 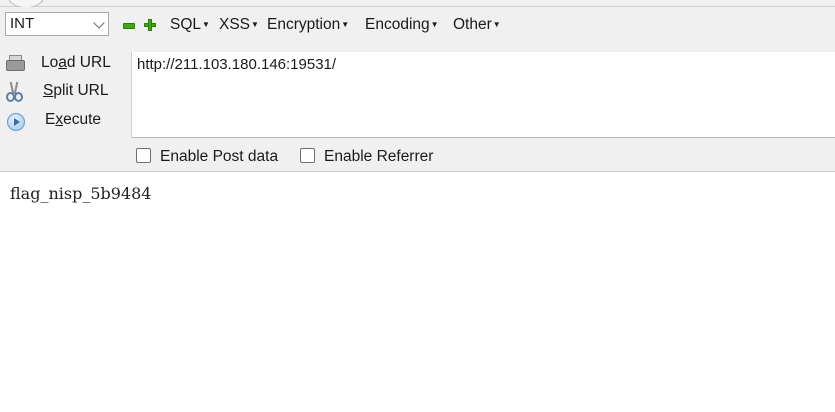 What do you see at coordinates (129, 26) in the screenshot?
I see `decrease-icon` at bounding box center [129, 26].